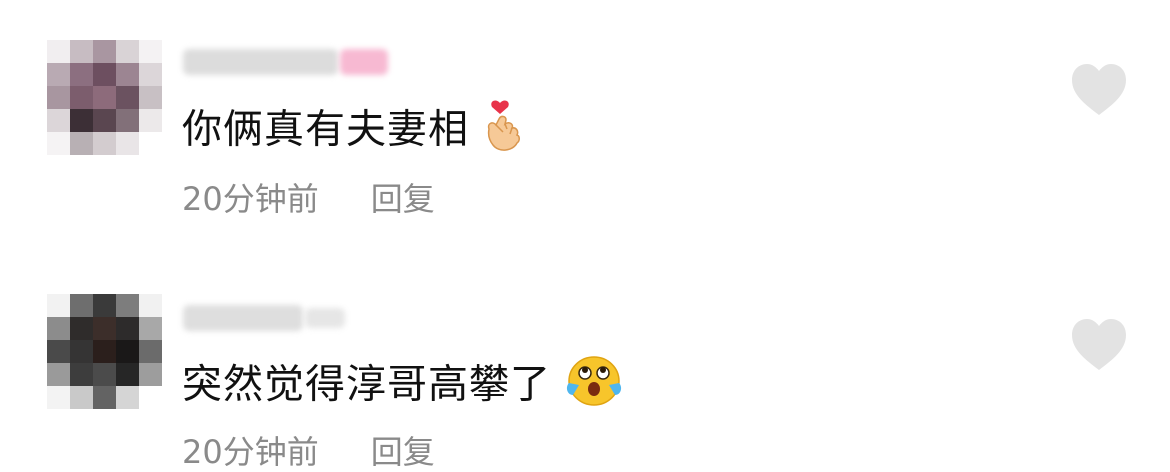 Image resolution: width=1170 pixels, height=472 pixels. What do you see at coordinates (594, 386) in the screenshot?
I see `crying-laughing-emoji` at bounding box center [594, 386].